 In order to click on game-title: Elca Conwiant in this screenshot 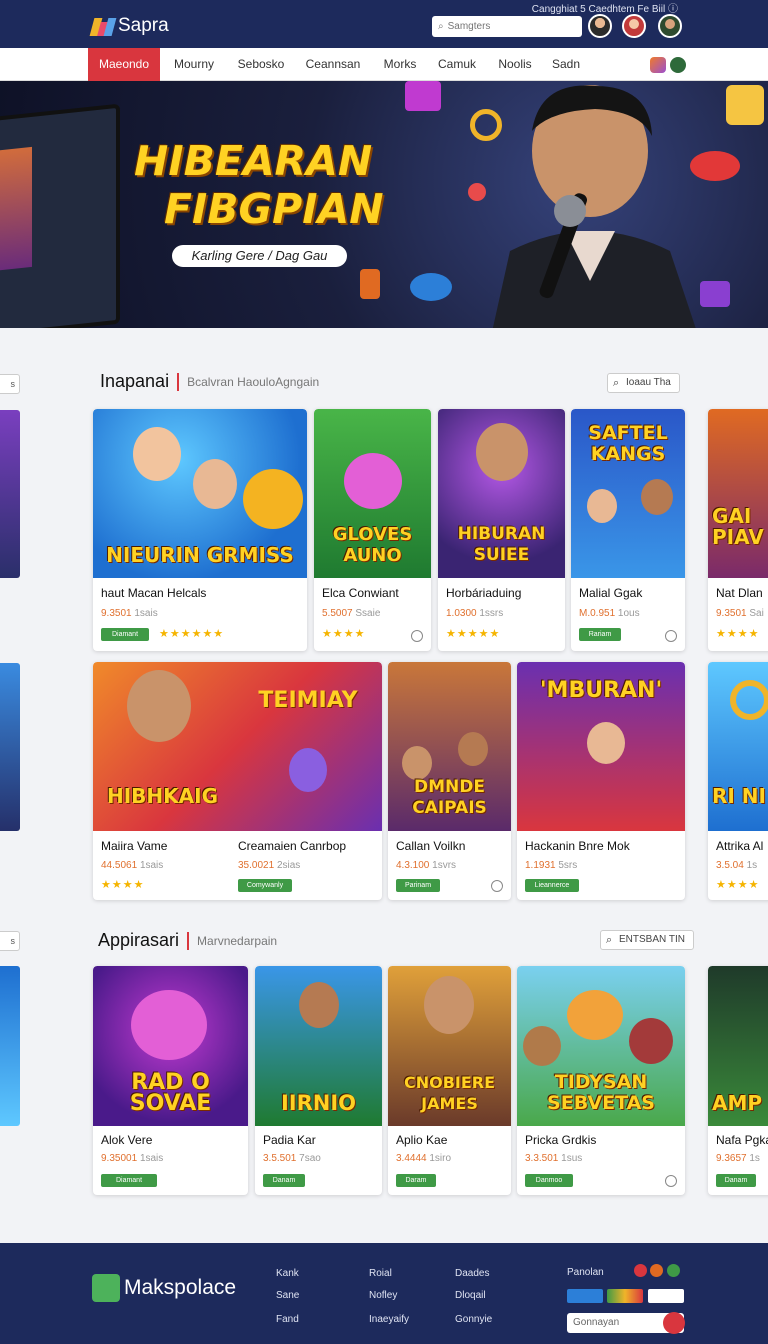, I will do `click(360, 593)`.